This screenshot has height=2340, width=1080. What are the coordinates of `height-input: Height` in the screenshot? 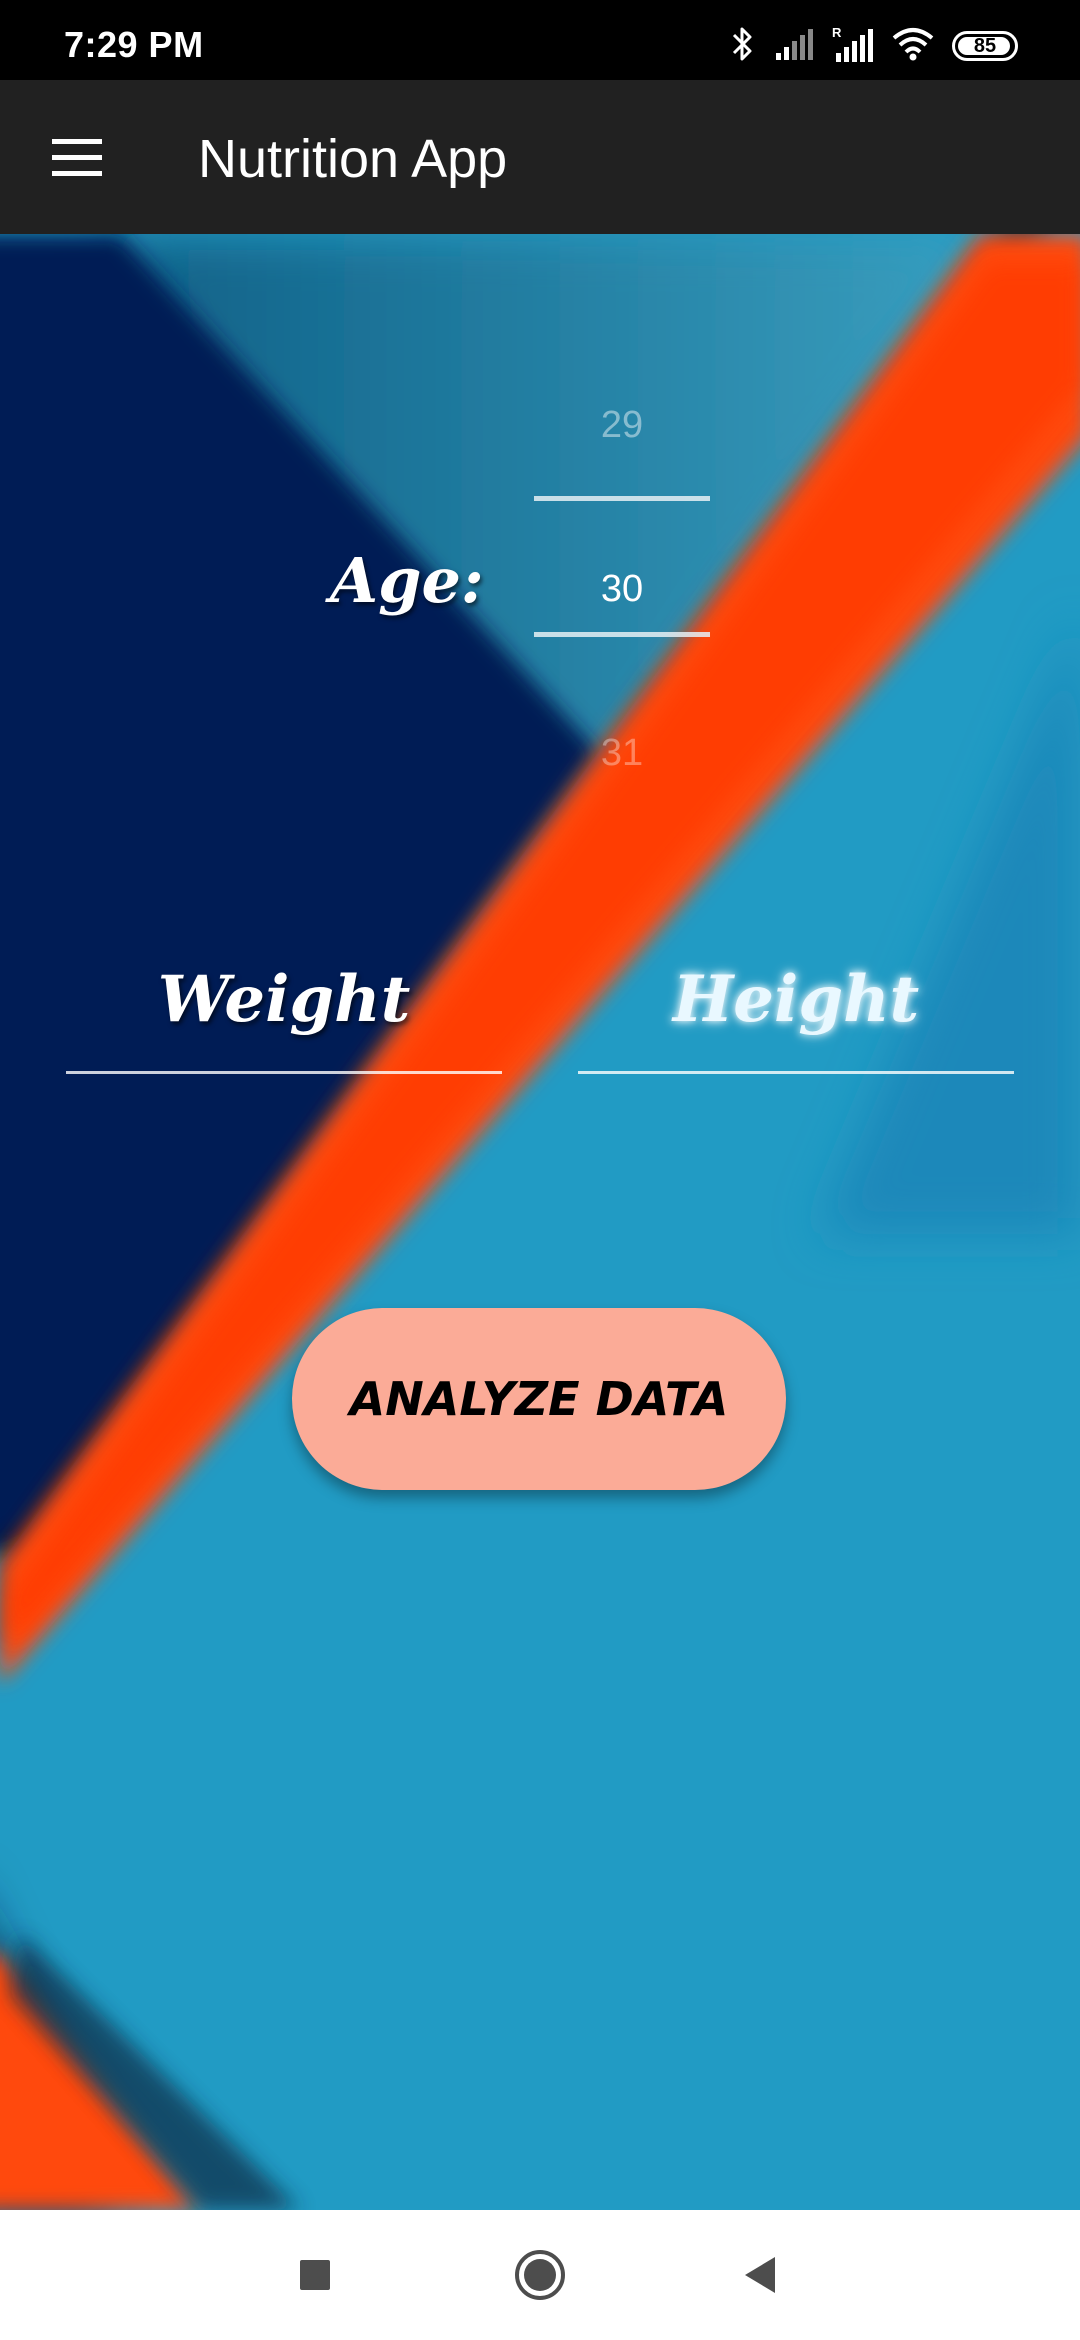 It's located at (796, 1017).